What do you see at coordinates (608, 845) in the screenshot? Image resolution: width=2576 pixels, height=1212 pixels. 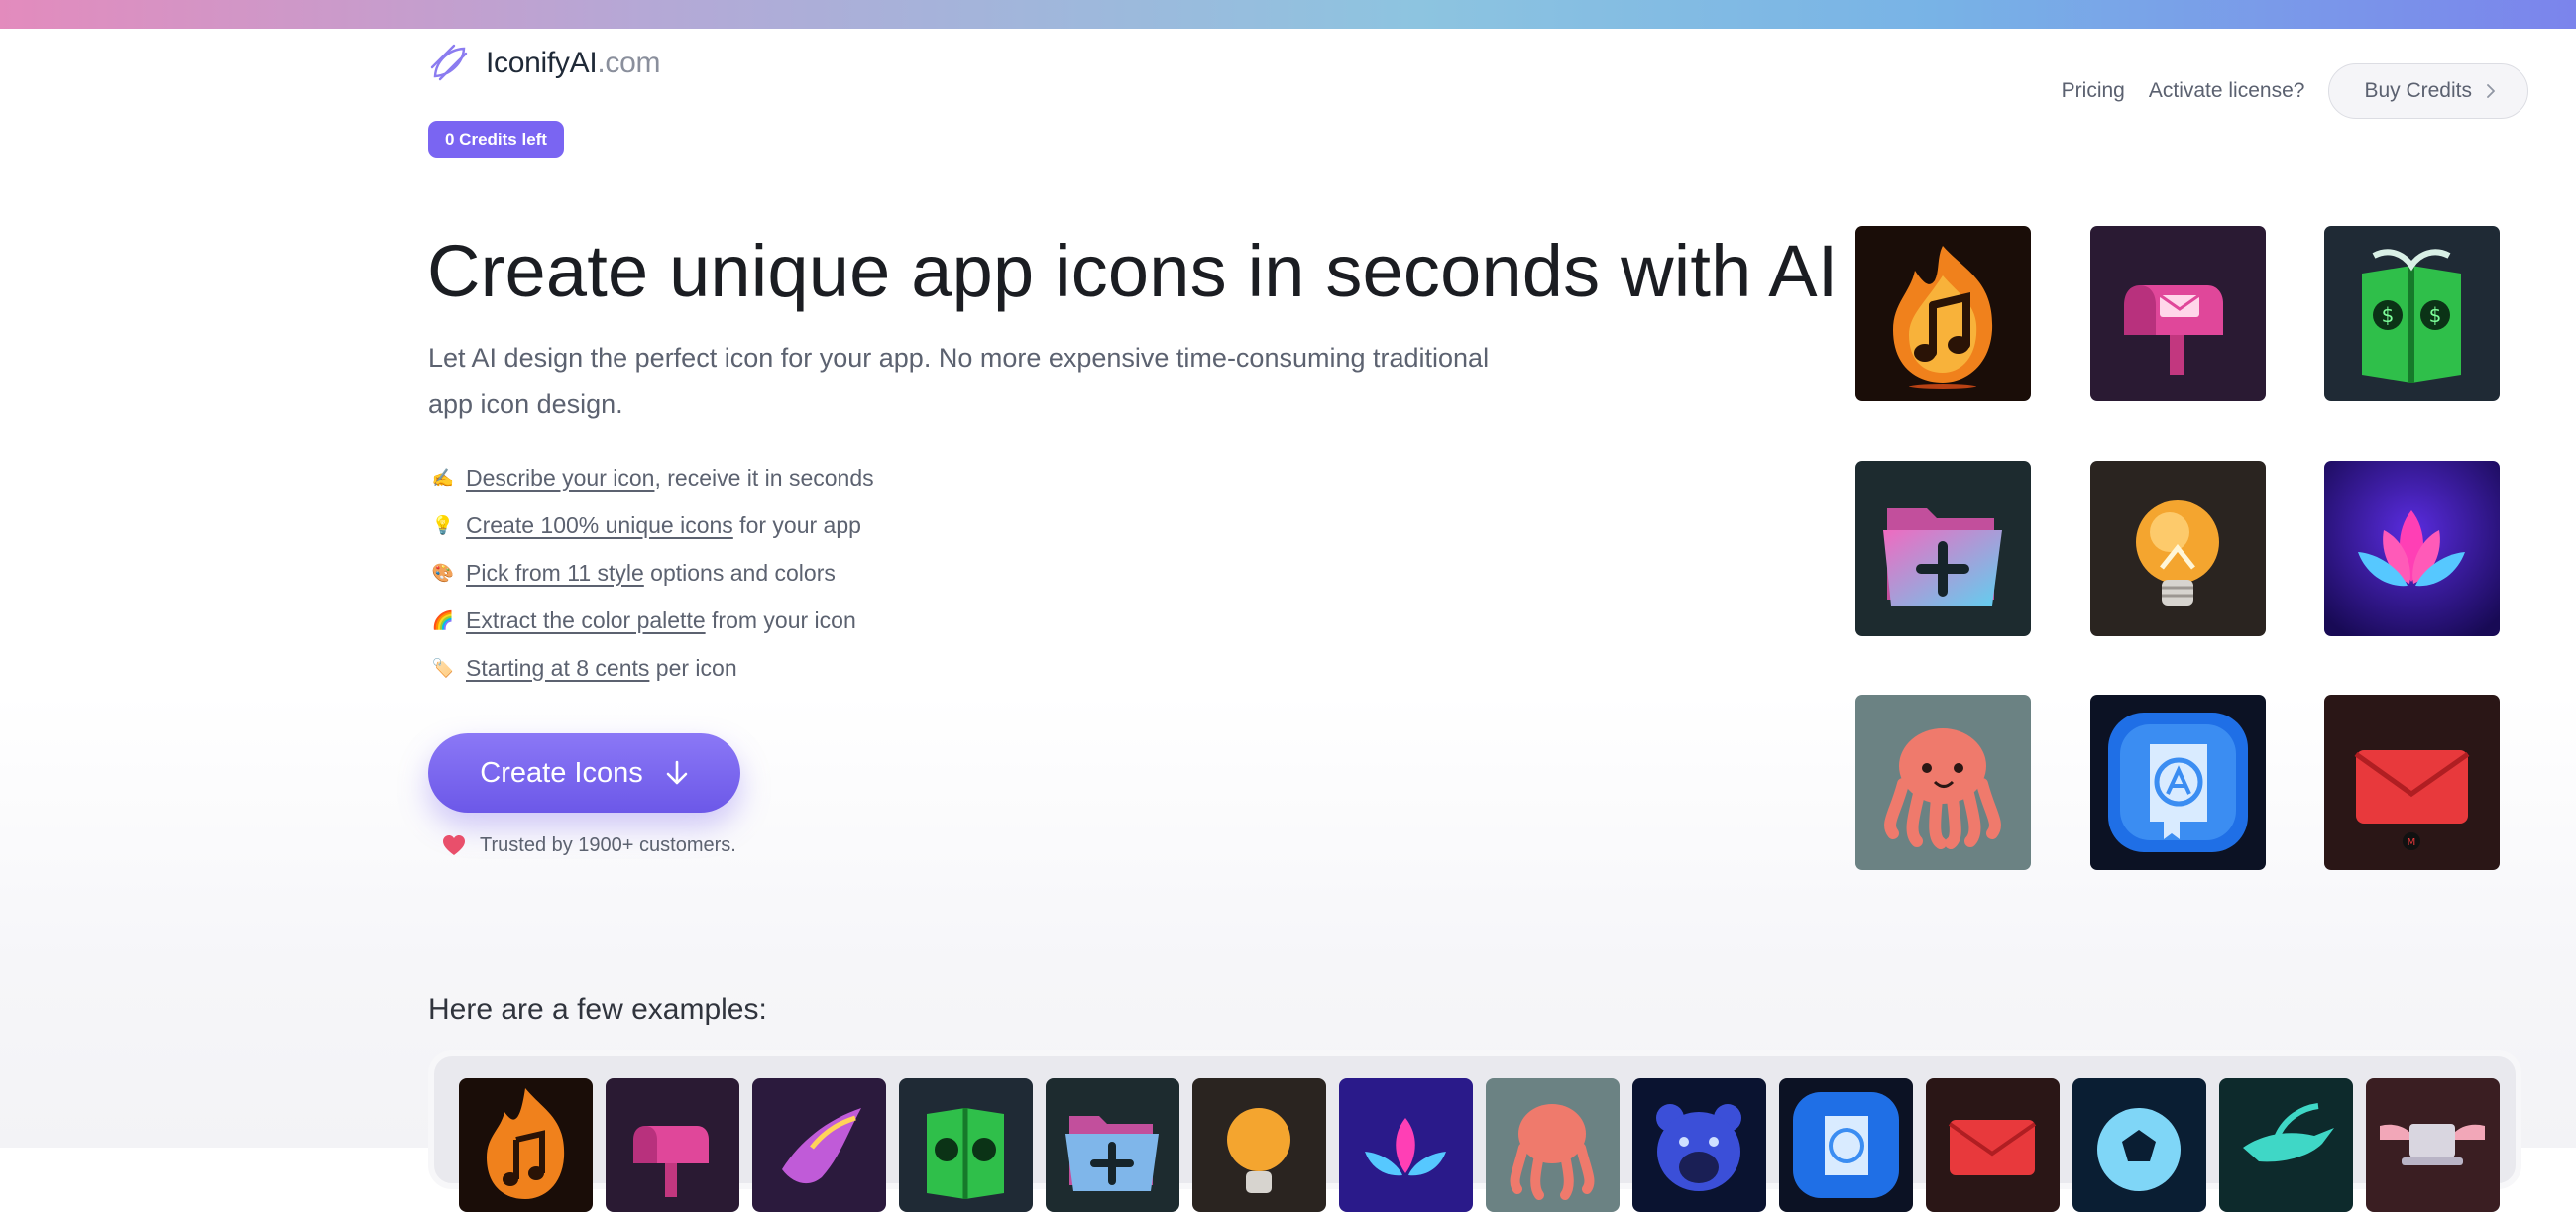 I see `trusted-text: Trusted by 1900+ customers.` at bounding box center [608, 845].